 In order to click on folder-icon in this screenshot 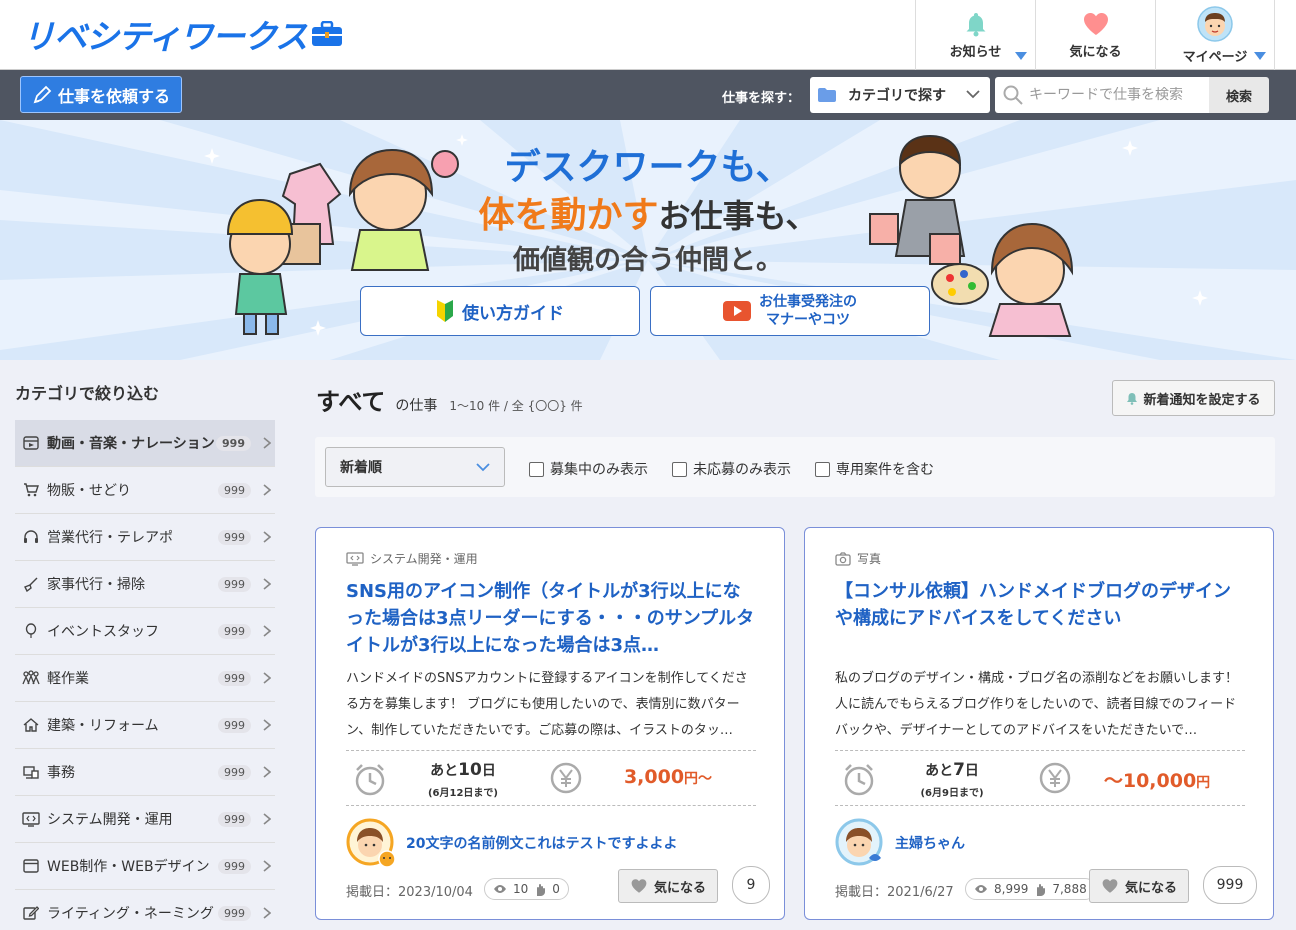, I will do `click(827, 95)`.